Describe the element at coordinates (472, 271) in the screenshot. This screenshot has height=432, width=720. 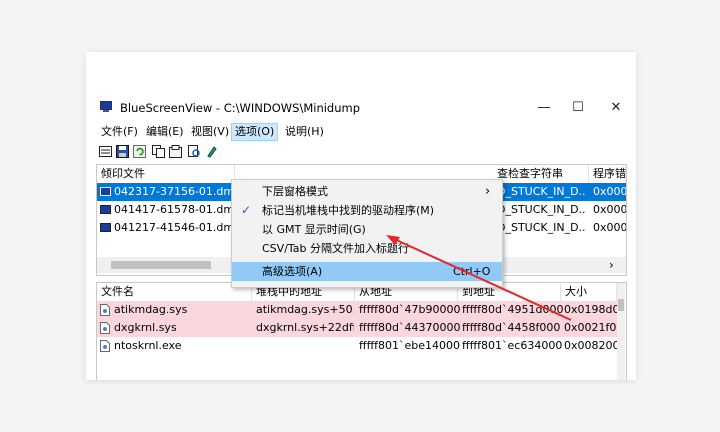
I see `menu-item-shortcut: Ctrl+O` at that location.